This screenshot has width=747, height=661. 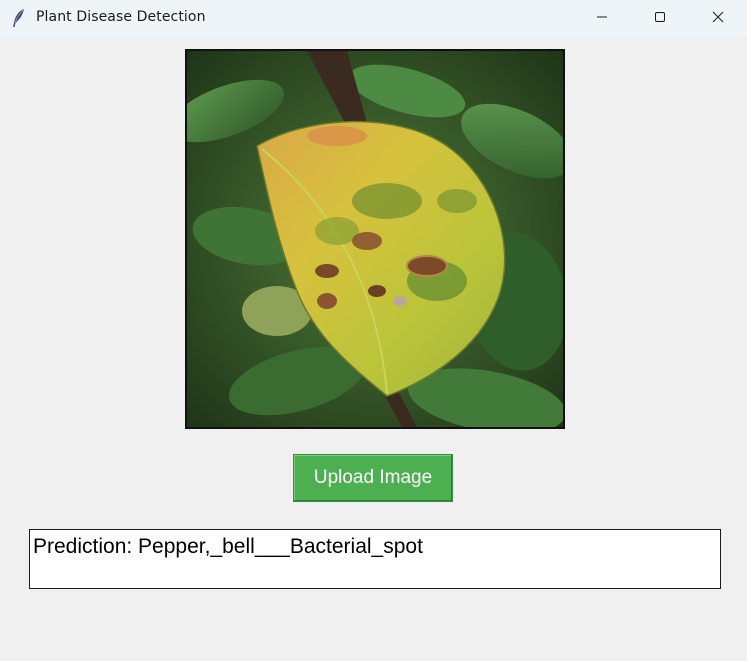 I want to click on feather-icon, so click(x=19, y=18).